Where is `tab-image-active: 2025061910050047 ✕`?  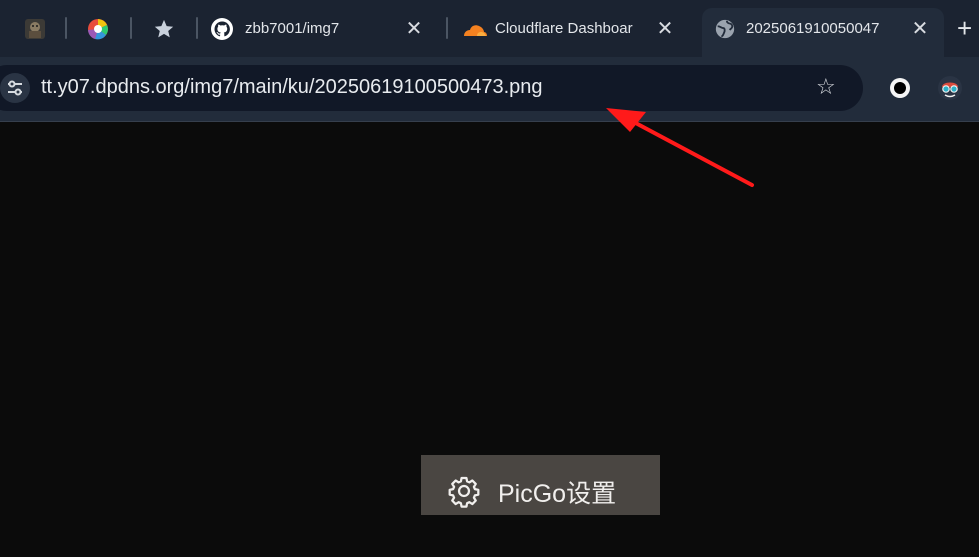 tab-image-active: 2025061910050047 ✕ is located at coordinates (823, 32).